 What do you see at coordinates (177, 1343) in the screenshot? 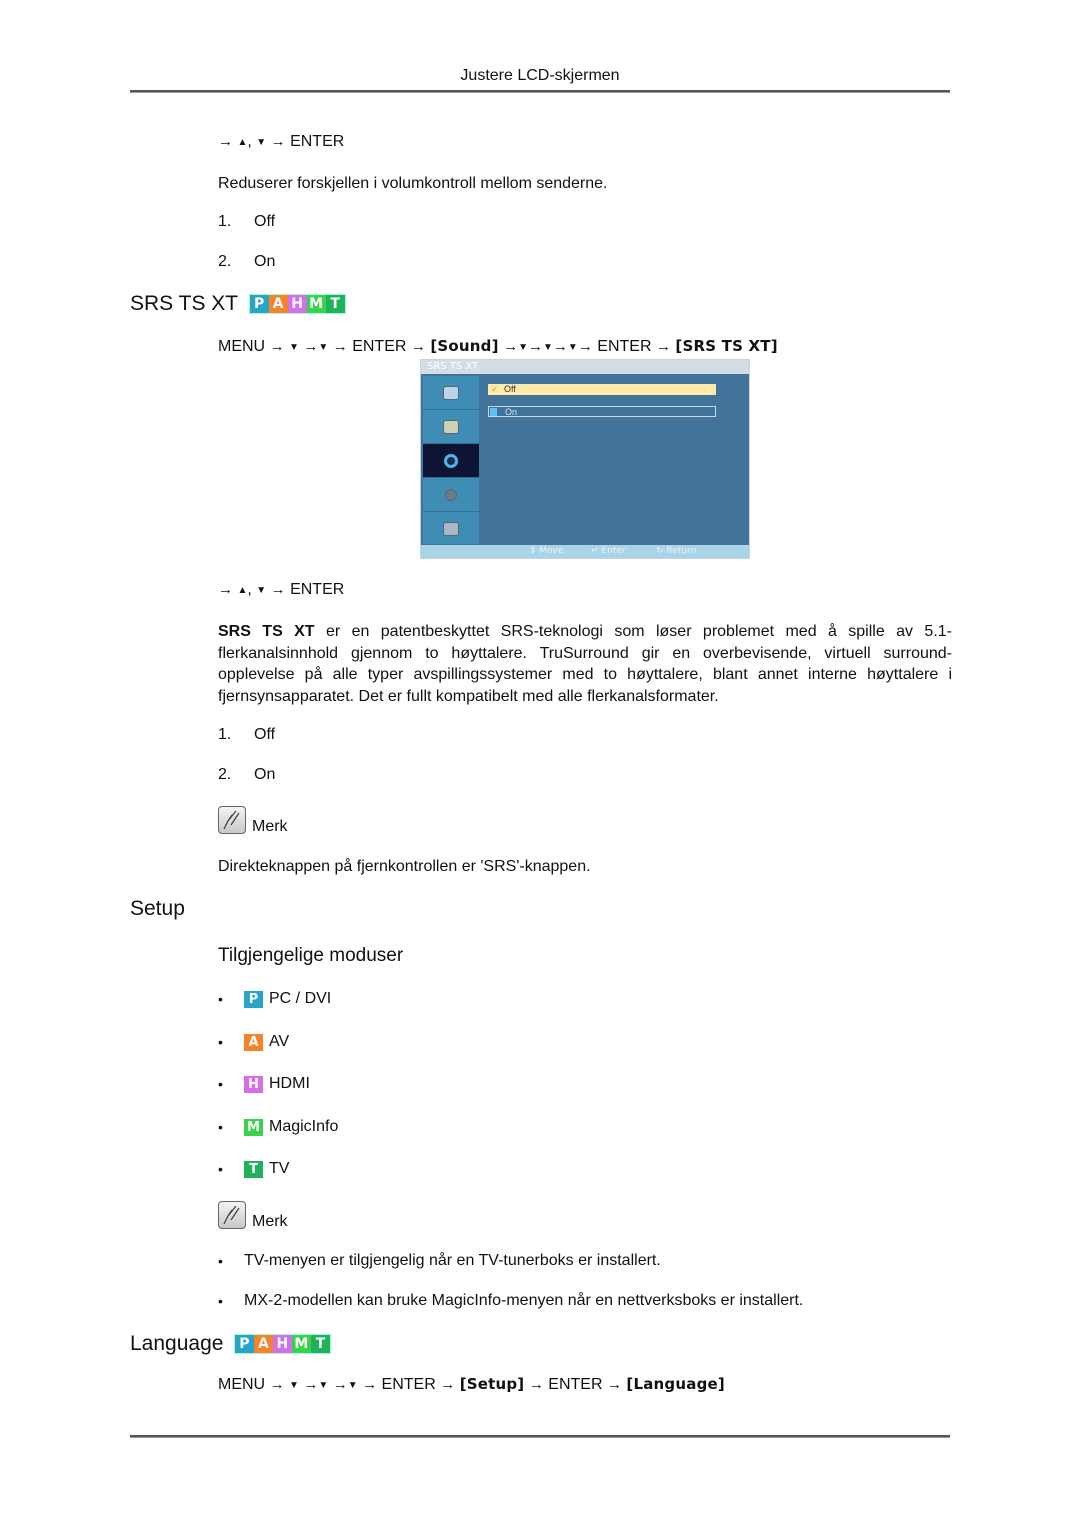
I see `language-title: Language` at bounding box center [177, 1343].